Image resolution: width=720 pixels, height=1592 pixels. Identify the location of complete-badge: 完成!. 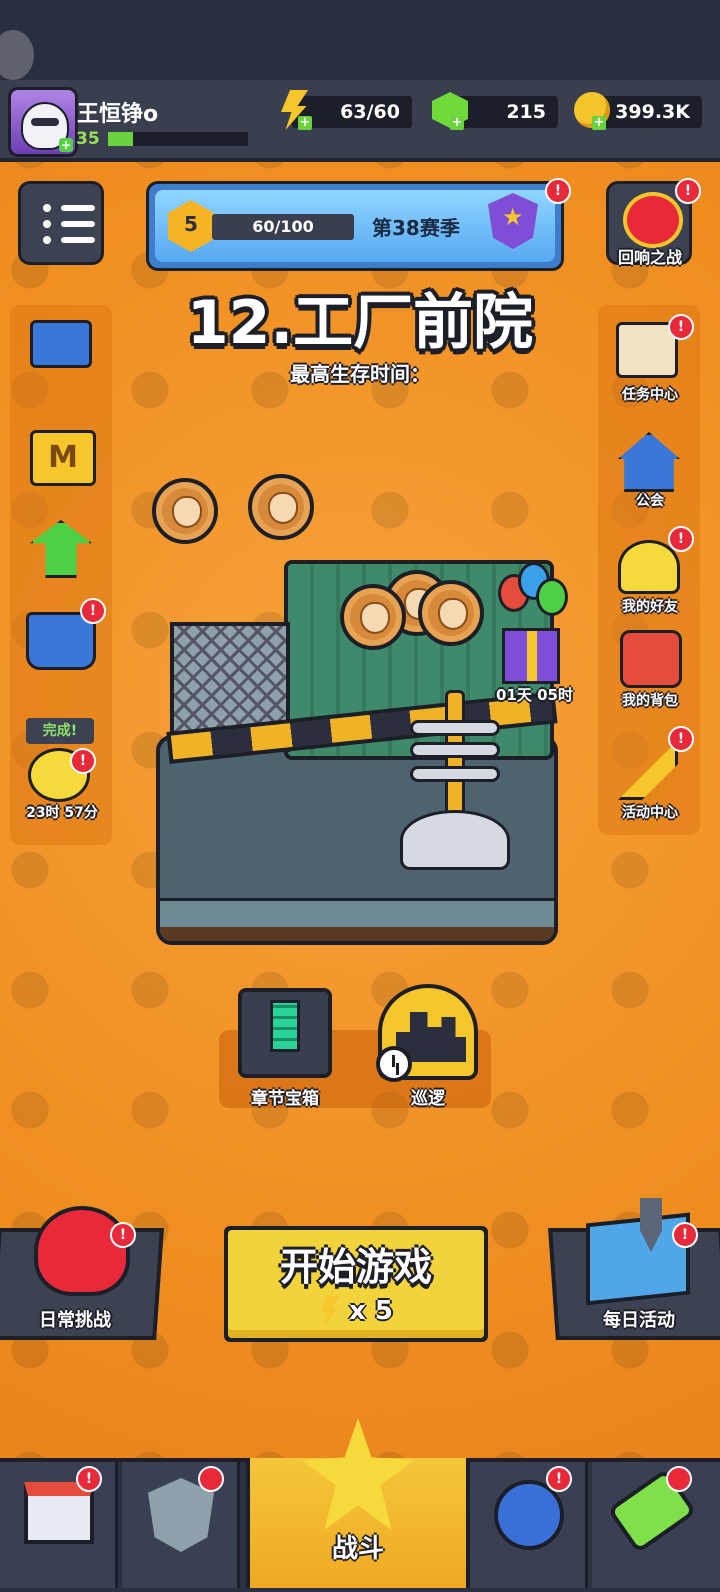
(60, 731).